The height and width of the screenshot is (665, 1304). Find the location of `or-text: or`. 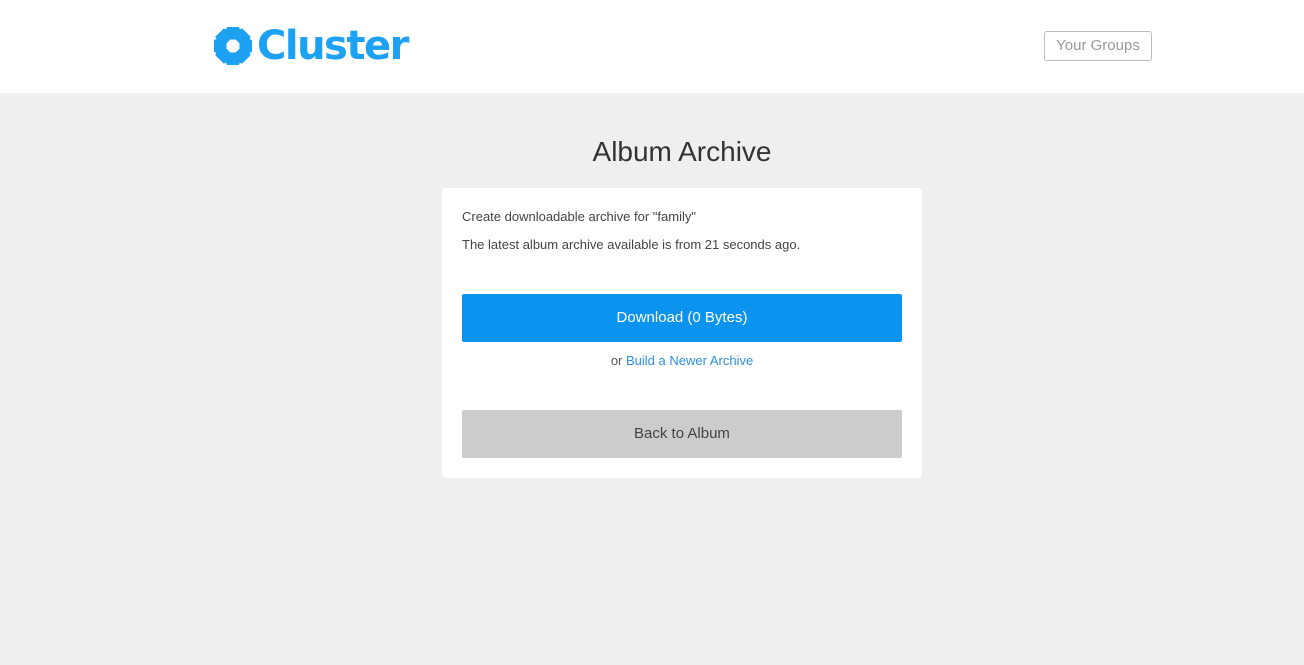

or-text: or is located at coordinates (616, 360).